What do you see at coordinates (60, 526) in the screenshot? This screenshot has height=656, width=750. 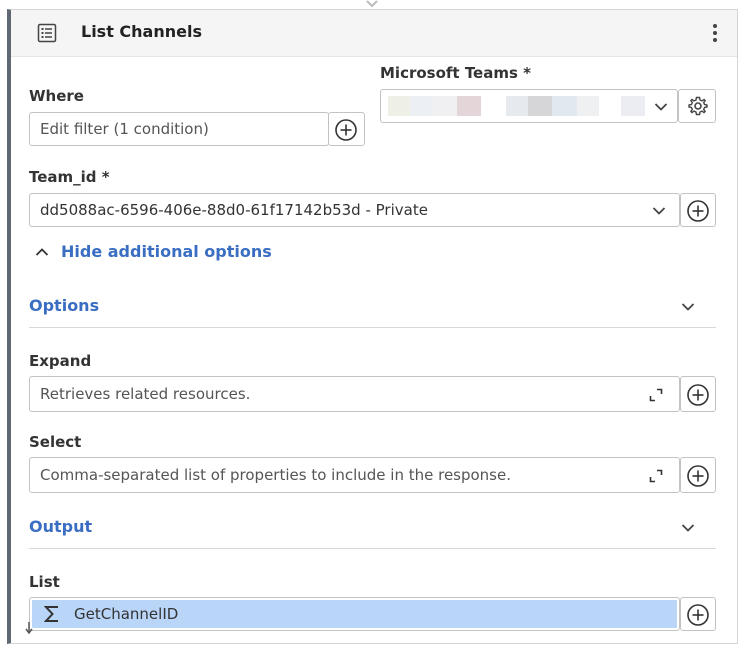 I see `output-section-title: Output` at bounding box center [60, 526].